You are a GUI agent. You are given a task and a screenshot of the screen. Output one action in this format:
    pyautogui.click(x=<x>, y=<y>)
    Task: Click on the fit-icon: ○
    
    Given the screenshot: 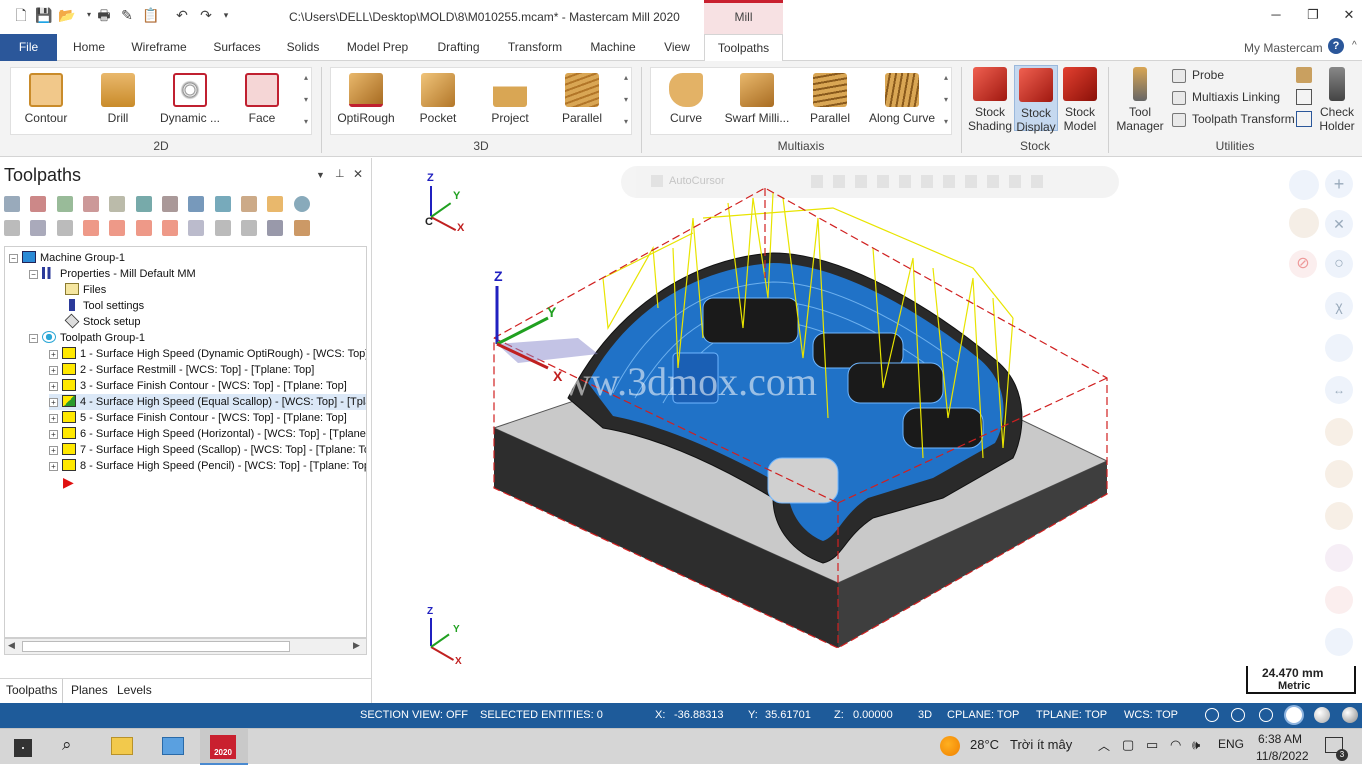 What is the action you would take?
    pyautogui.click(x=1339, y=264)
    